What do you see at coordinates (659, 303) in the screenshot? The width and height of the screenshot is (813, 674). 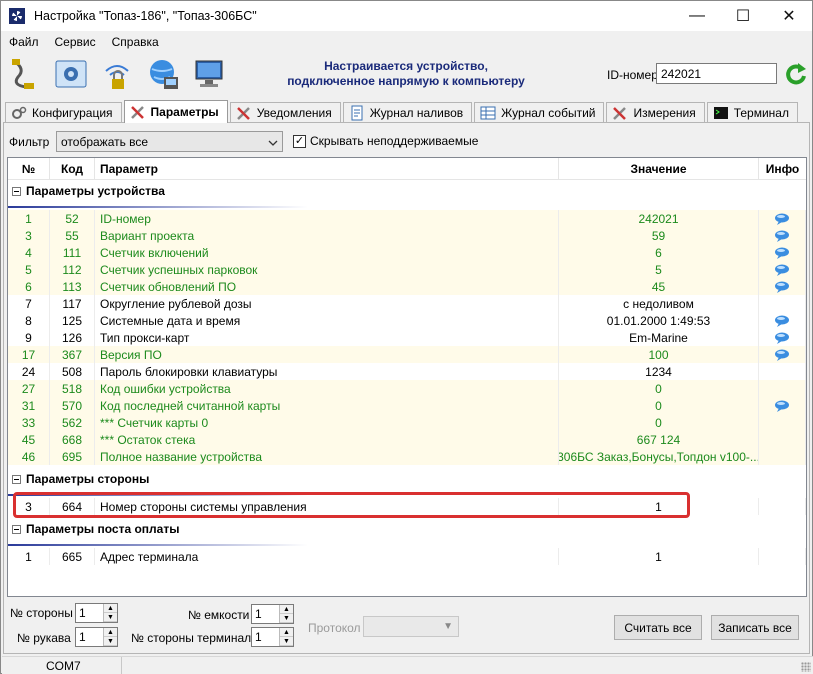 I see `cell-value: с недоливом` at bounding box center [659, 303].